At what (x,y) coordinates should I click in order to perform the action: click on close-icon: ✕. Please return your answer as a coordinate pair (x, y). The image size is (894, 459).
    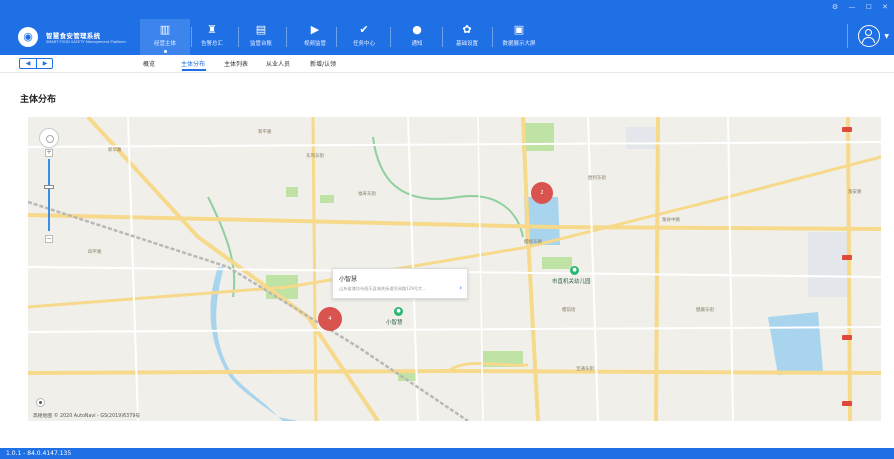
    Looking at the image, I should click on (885, 7).